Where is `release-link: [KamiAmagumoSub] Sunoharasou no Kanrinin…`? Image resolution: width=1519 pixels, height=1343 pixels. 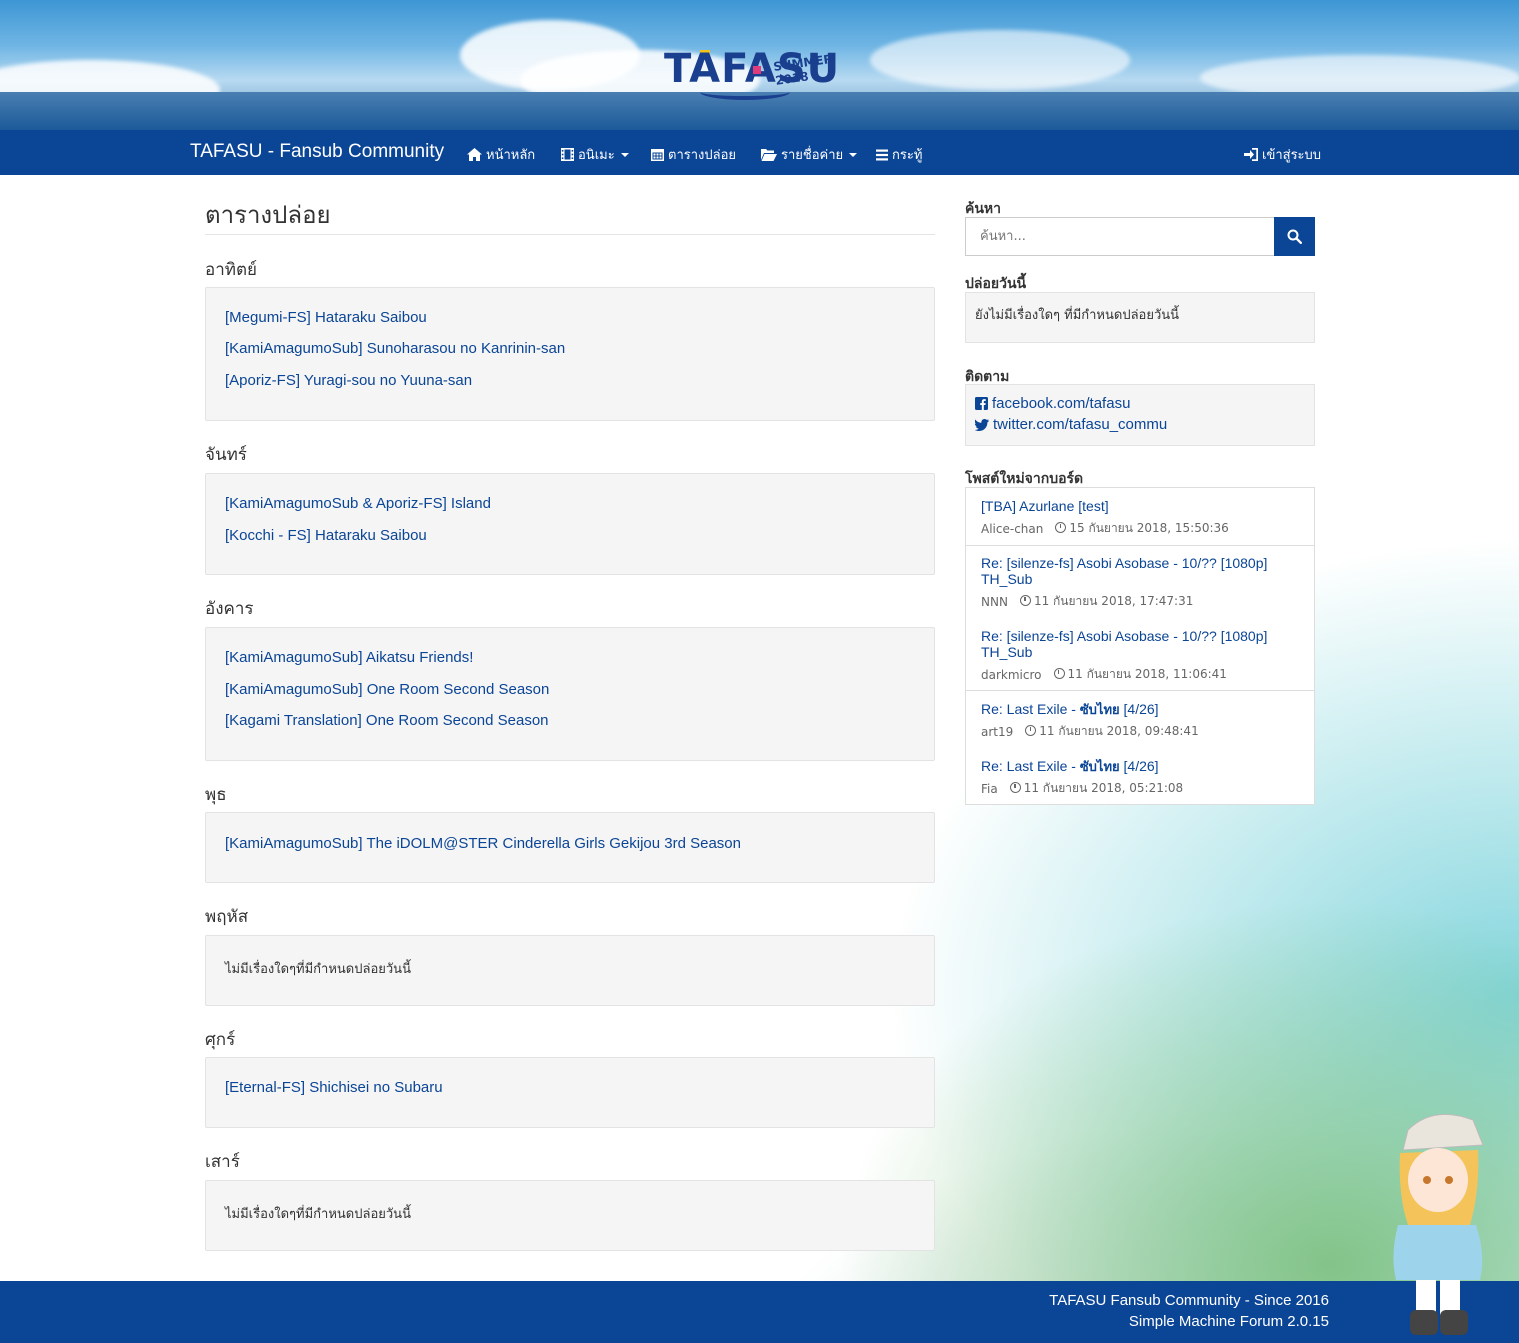 release-link: [KamiAmagumoSub] Sunoharasou no Kanrinin… is located at coordinates (395, 348).